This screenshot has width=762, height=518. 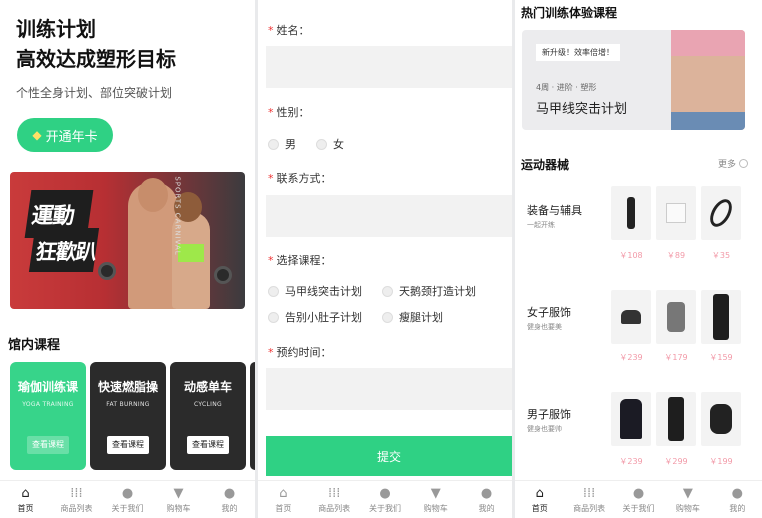 What do you see at coordinates (300, 260) in the screenshot?
I see `course-label: * 选择课程：` at bounding box center [300, 260].